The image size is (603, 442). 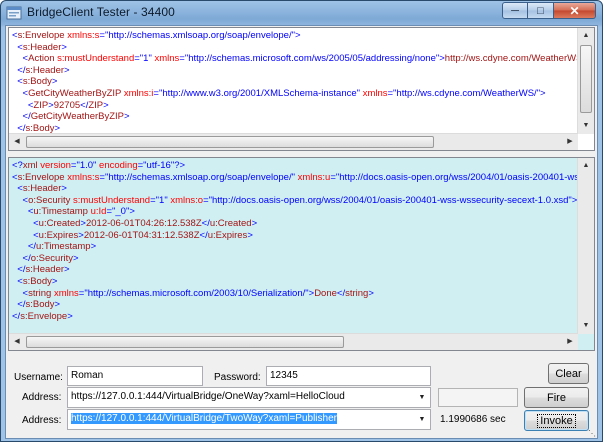 I want to click on response-hscroll-thumb, so click(x=185, y=342).